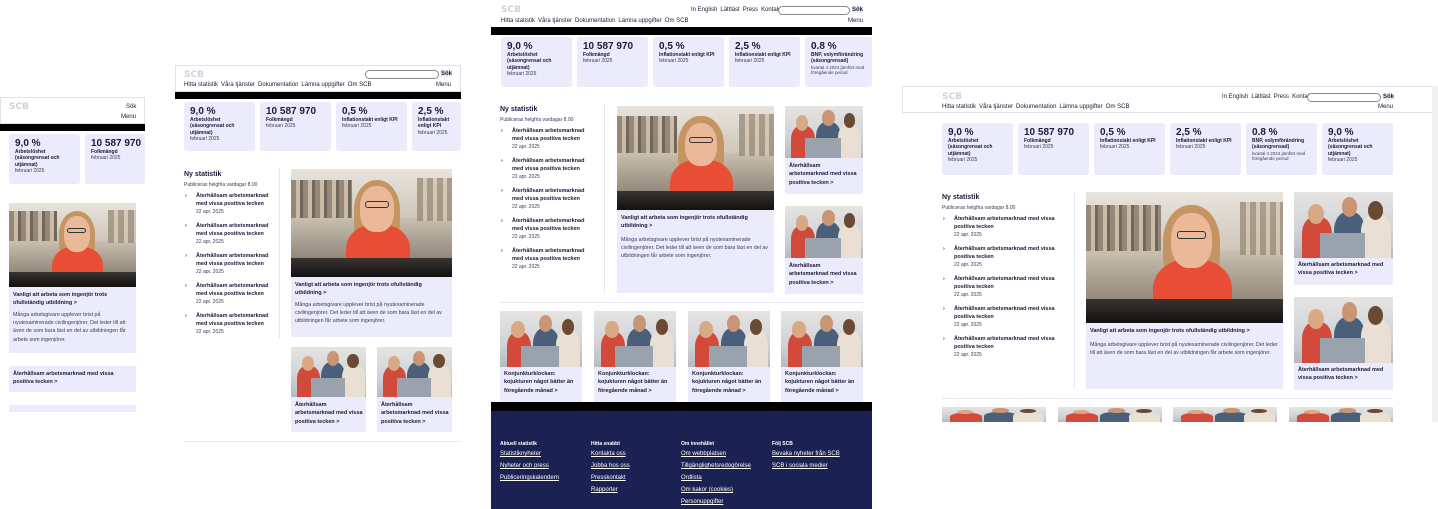  Describe the element at coordinates (806, 454) in the screenshot. I see `footer-link: Bevaka nyheter från SCB` at that location.